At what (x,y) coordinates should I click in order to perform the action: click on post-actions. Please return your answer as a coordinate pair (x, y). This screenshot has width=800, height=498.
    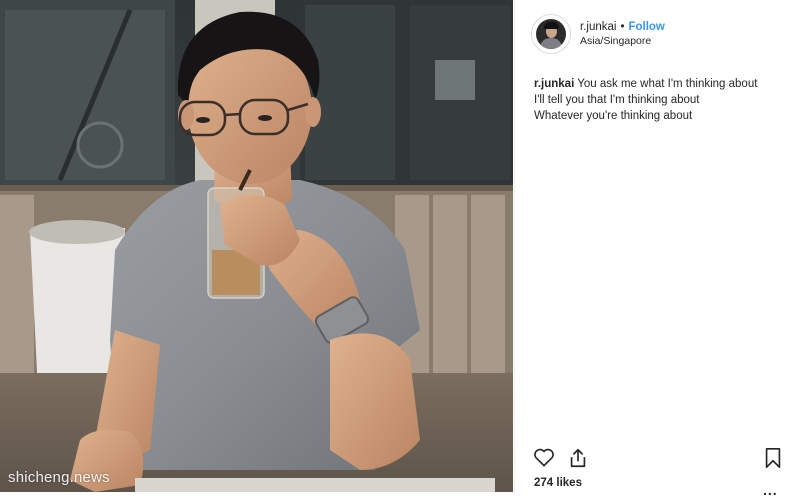
    Looking at the image, I should click on (659, 459).